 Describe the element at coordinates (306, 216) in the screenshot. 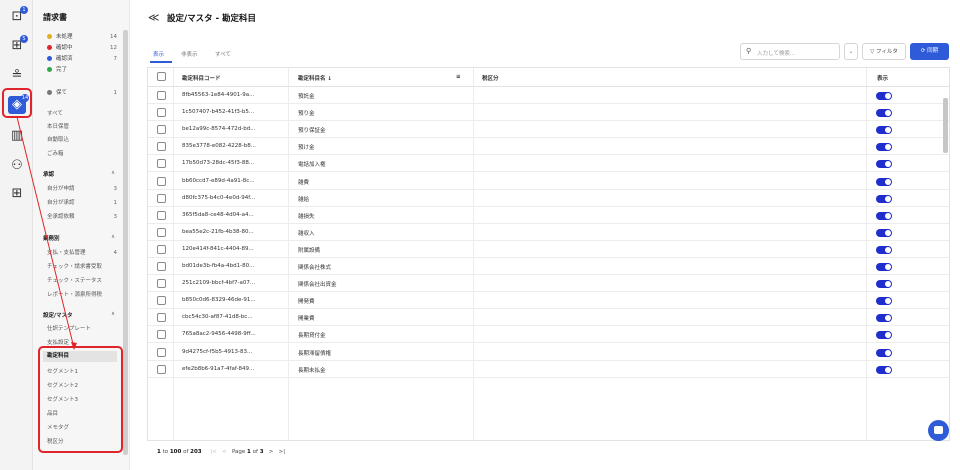

I see `cell-name: 雑損失` at that location.